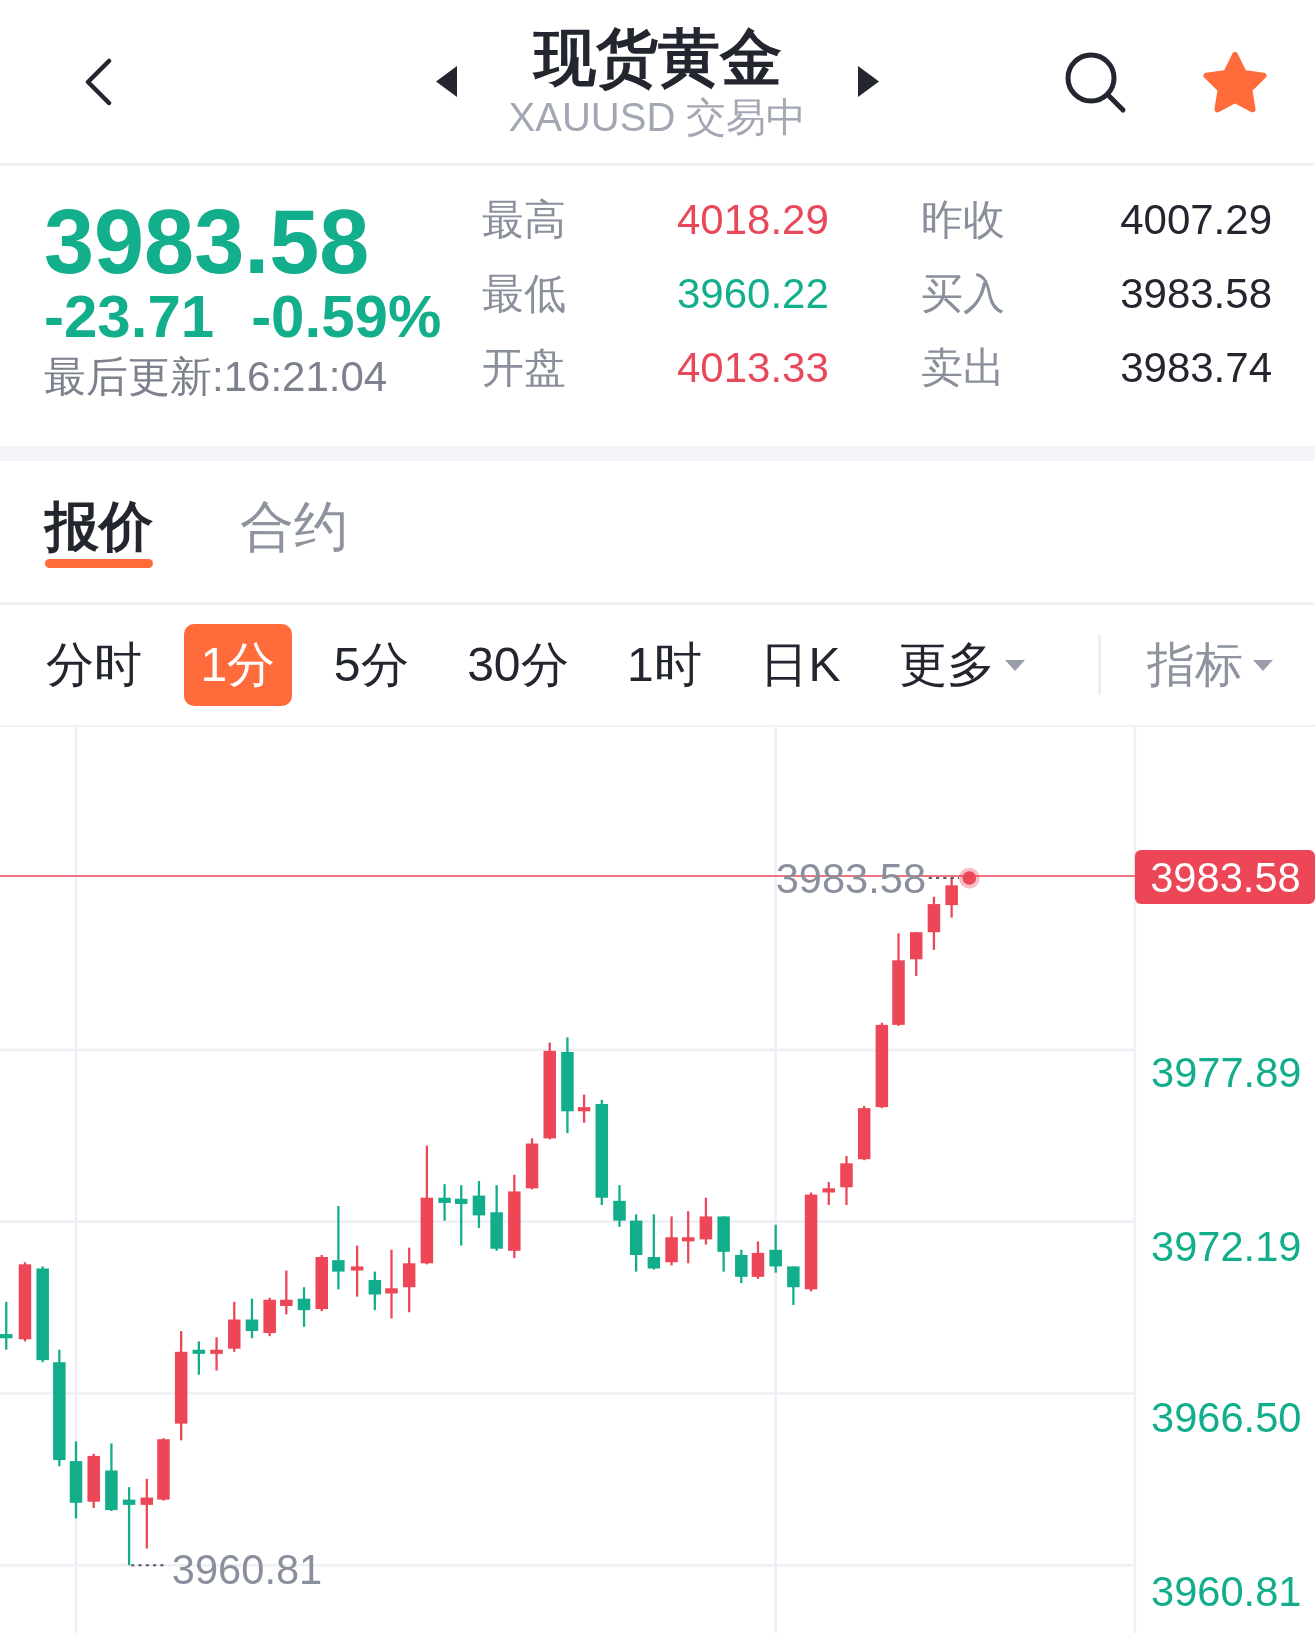 The image size is (1315, 1633). What do you see at coordinates (657, 57) in the screenshot?
I see `page-title: 现货黄金` at bounding box center [657, 57].